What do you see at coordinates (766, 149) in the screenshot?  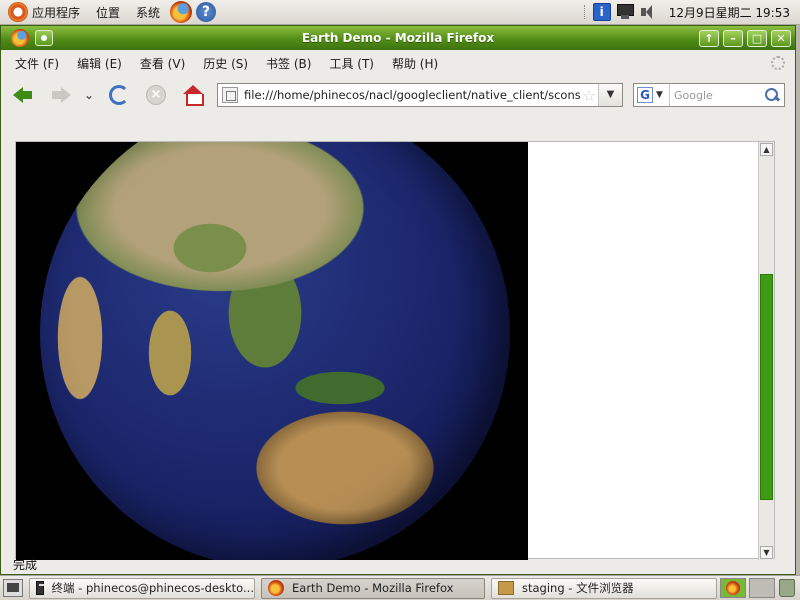 I see `scroll-up-icon: ▲` at bounding box center [766, 149].